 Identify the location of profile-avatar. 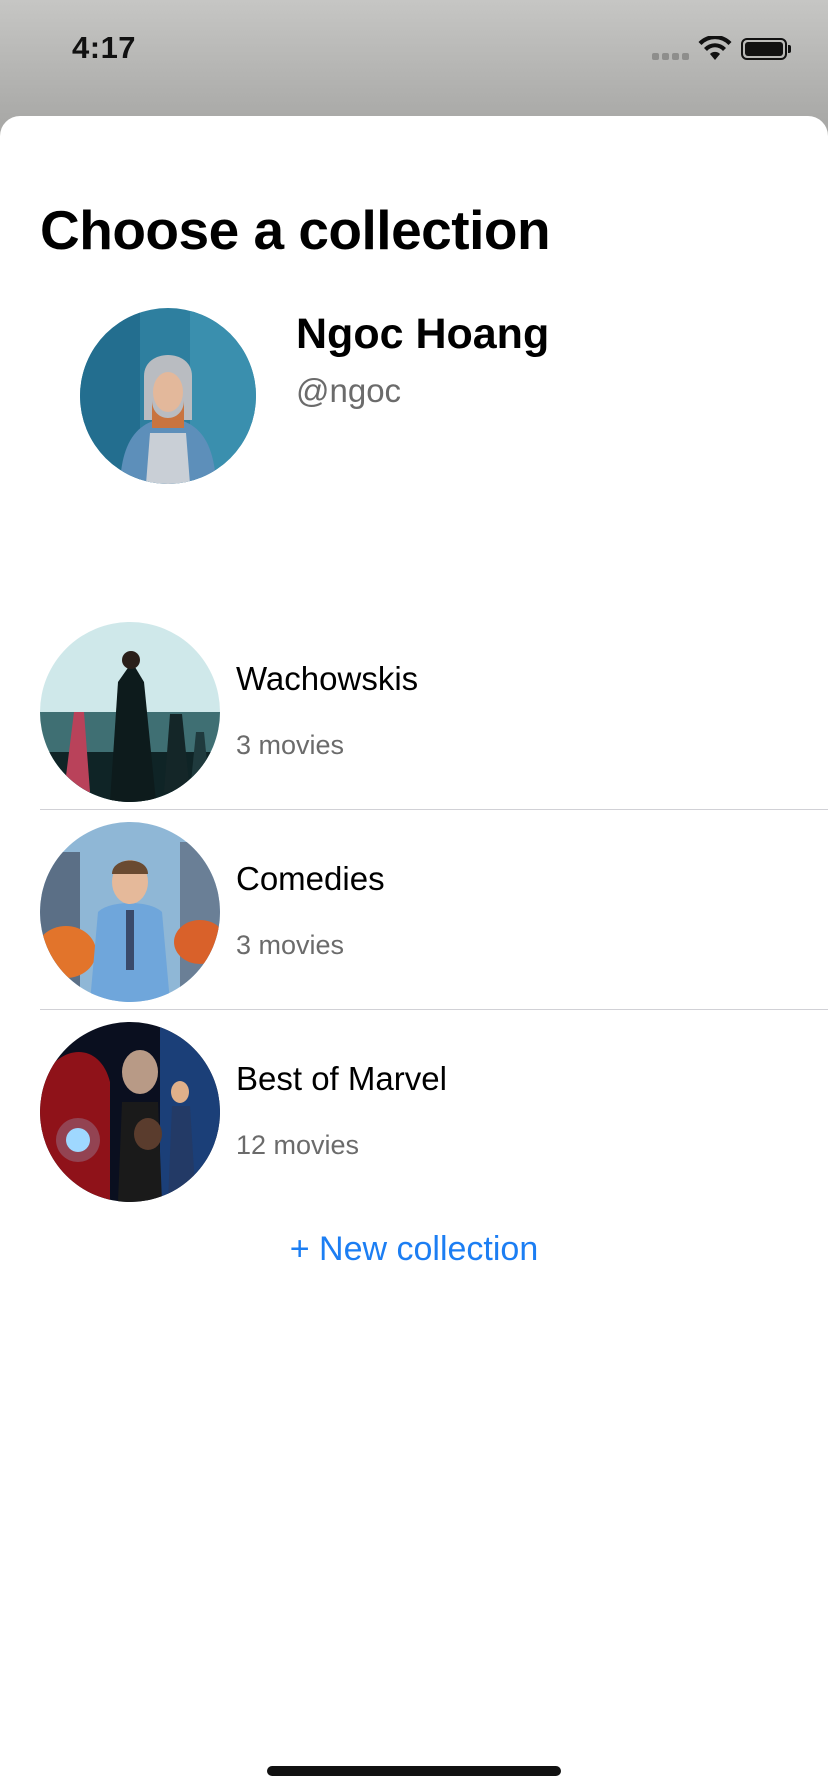
(168, 396).